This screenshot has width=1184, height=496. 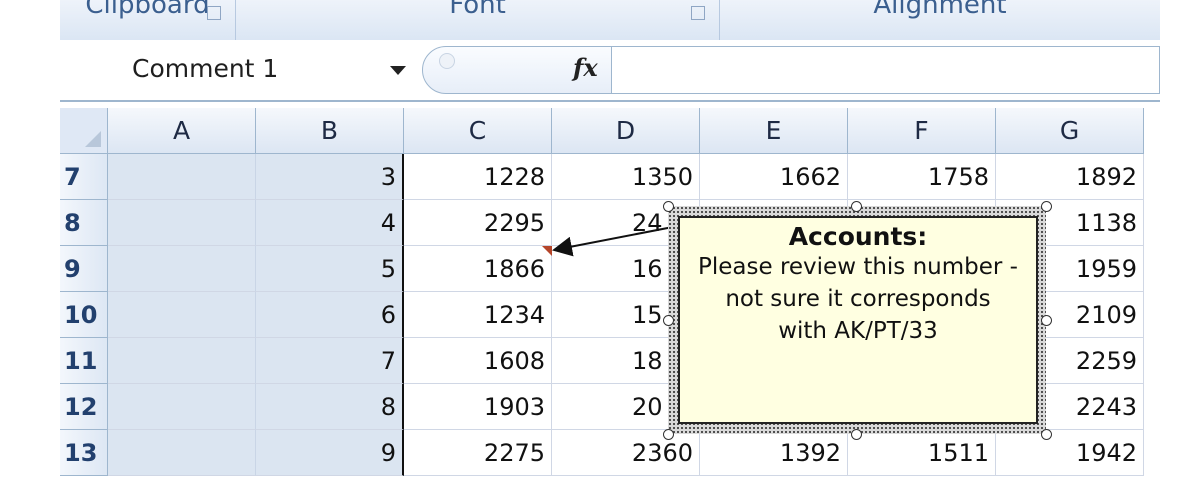 I want to click on resize-handle-right, so click(x=1046, y=320).